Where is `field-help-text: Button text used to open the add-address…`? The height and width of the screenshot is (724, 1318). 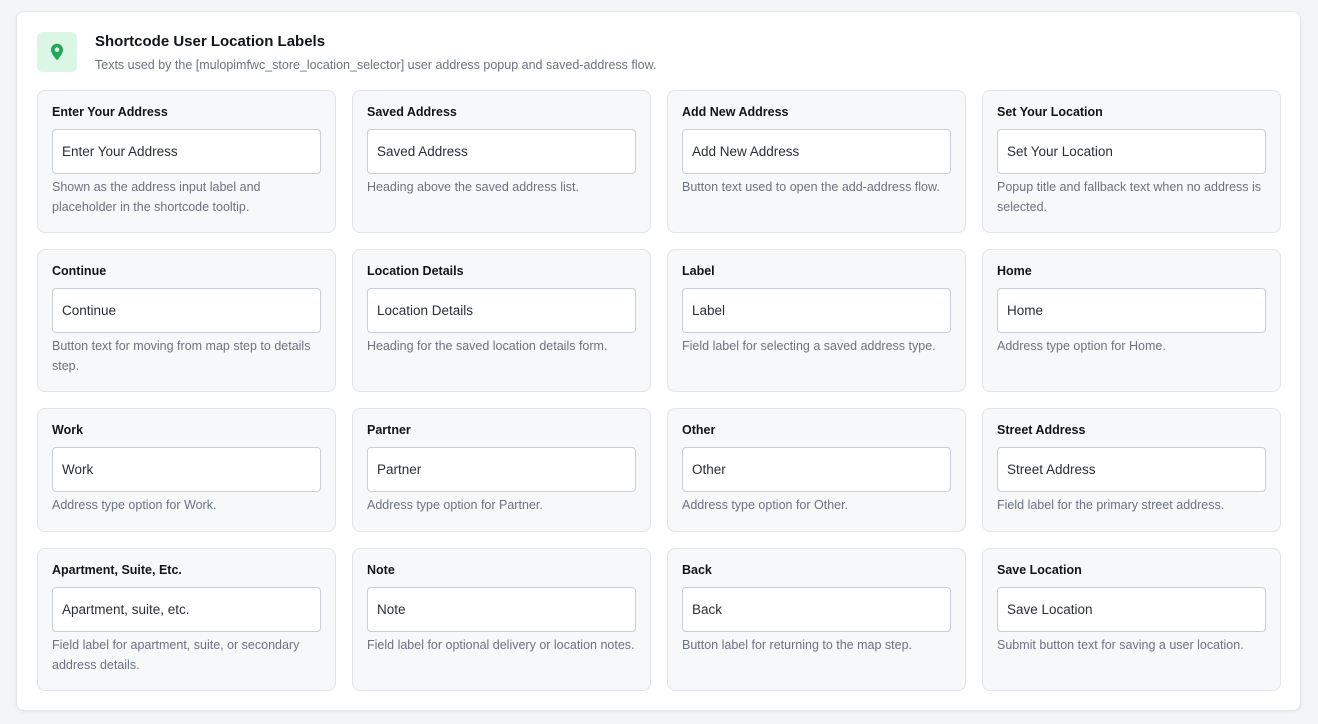 field-help-text: Button text used to open the add-address… is located at coordinates (811, 187).